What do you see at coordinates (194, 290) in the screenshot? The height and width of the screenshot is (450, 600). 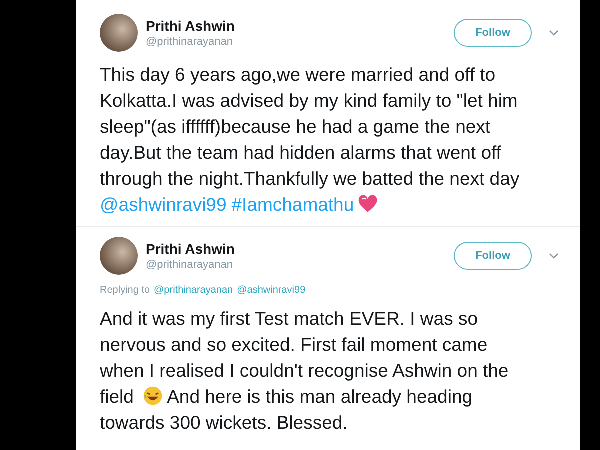 I see `mention-link: @prithinarayanan` at bounding box center [194, 290].